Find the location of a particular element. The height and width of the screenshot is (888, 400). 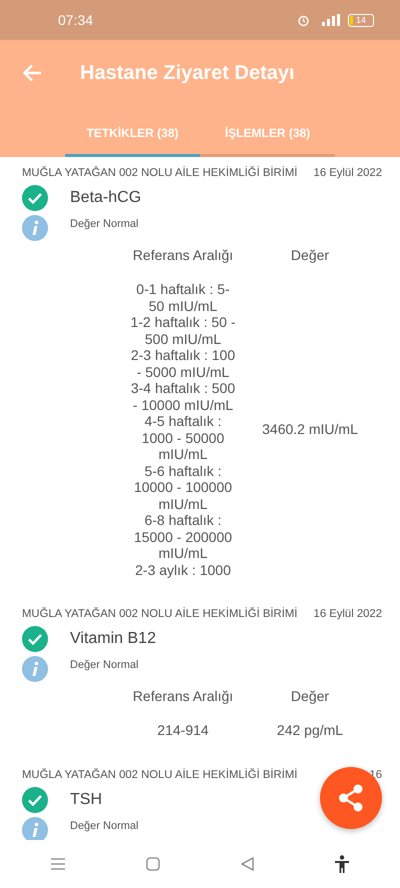

share-icon is located at coordinates (351, 798).